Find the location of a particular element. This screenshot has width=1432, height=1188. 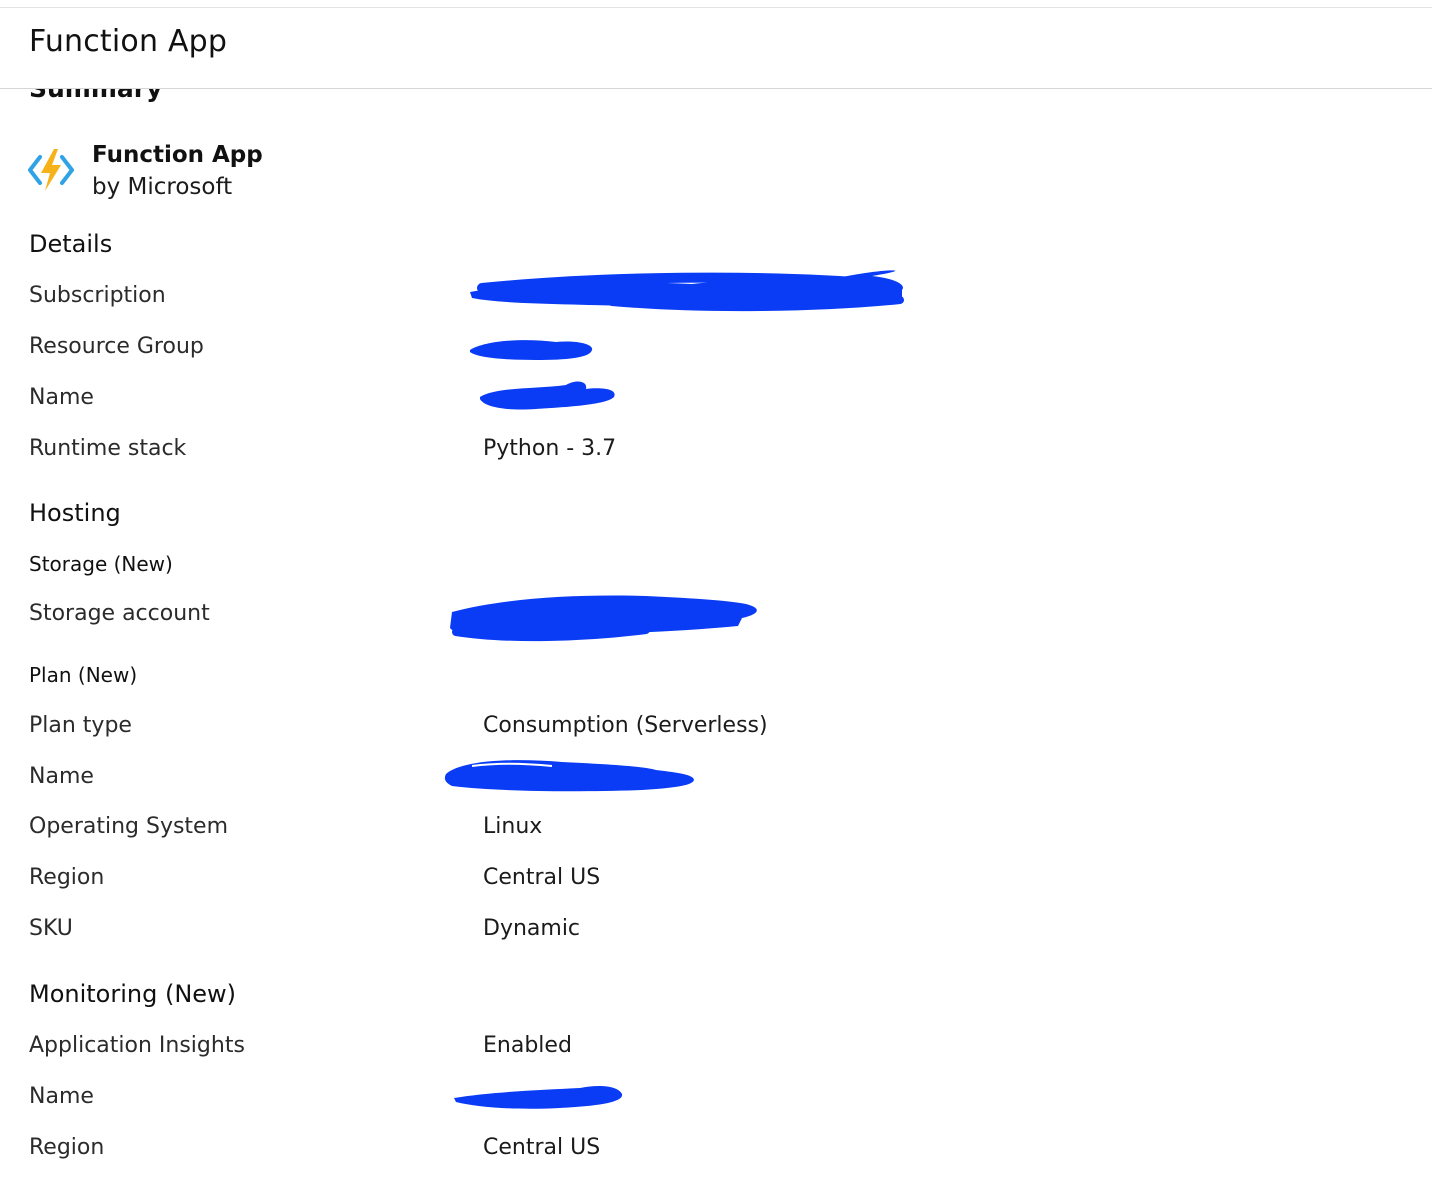

plan-type-value: Consumption (Serverless) is located at coordinates (625, 725).